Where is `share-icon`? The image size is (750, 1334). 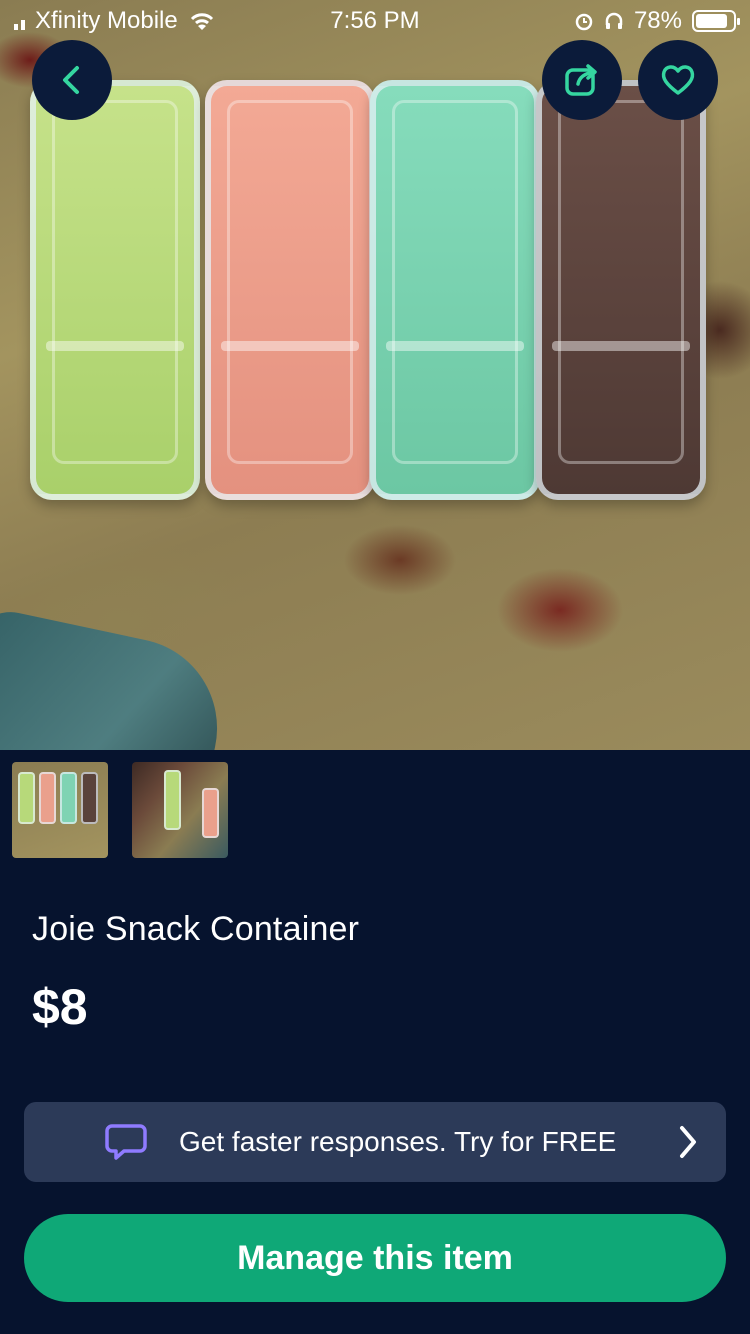
share-icon is located at coordinates (581, 80).